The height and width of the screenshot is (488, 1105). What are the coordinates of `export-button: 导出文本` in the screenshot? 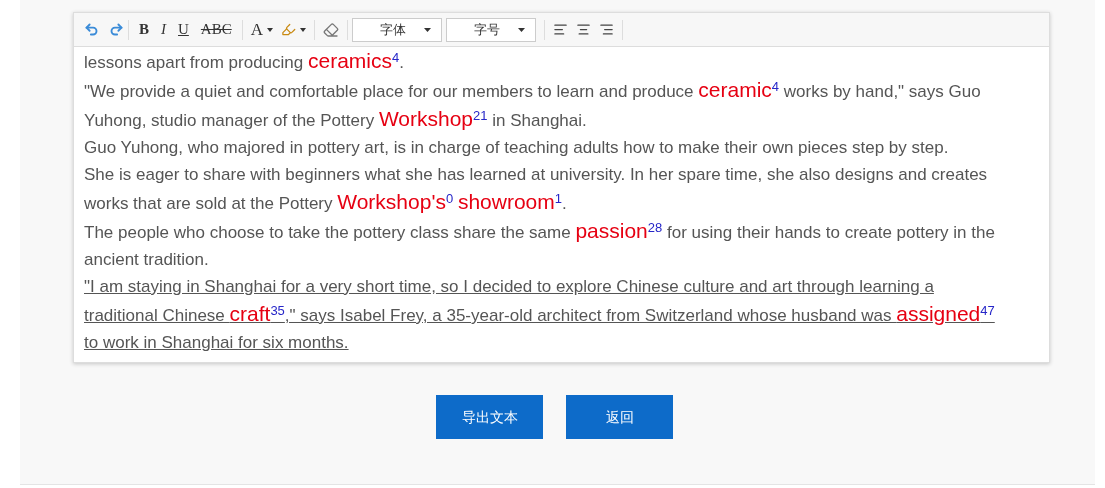 It's located at (489, 417).